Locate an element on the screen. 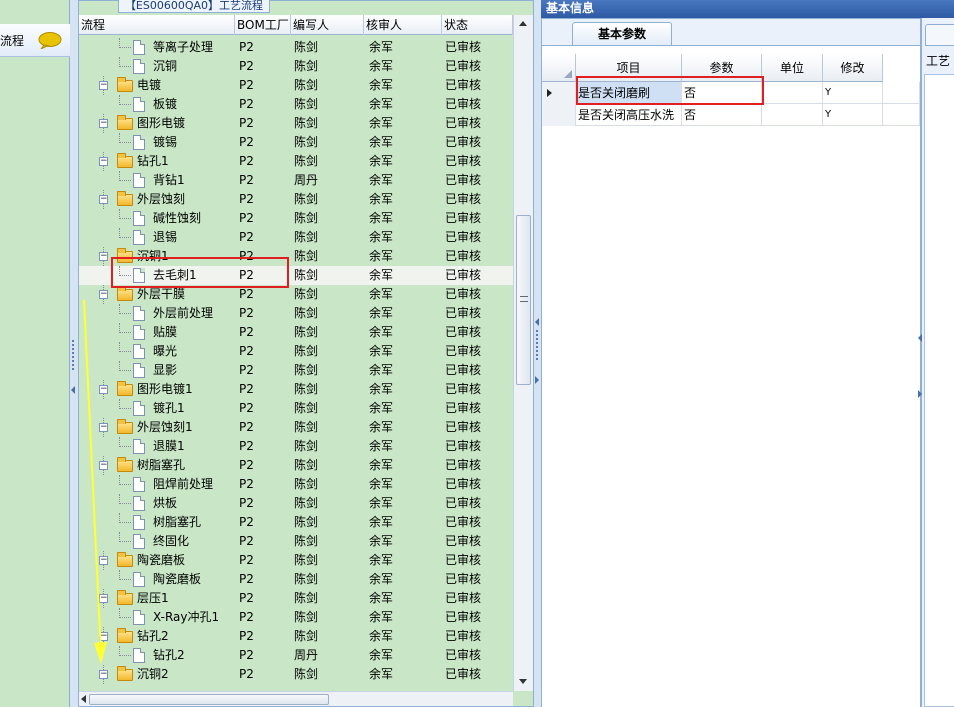 This screenshot has height=707, width=954. tree-row: X-Ray冲孔1 P2 陈剑 余军 已审核 is located at coordinates (296, 617).